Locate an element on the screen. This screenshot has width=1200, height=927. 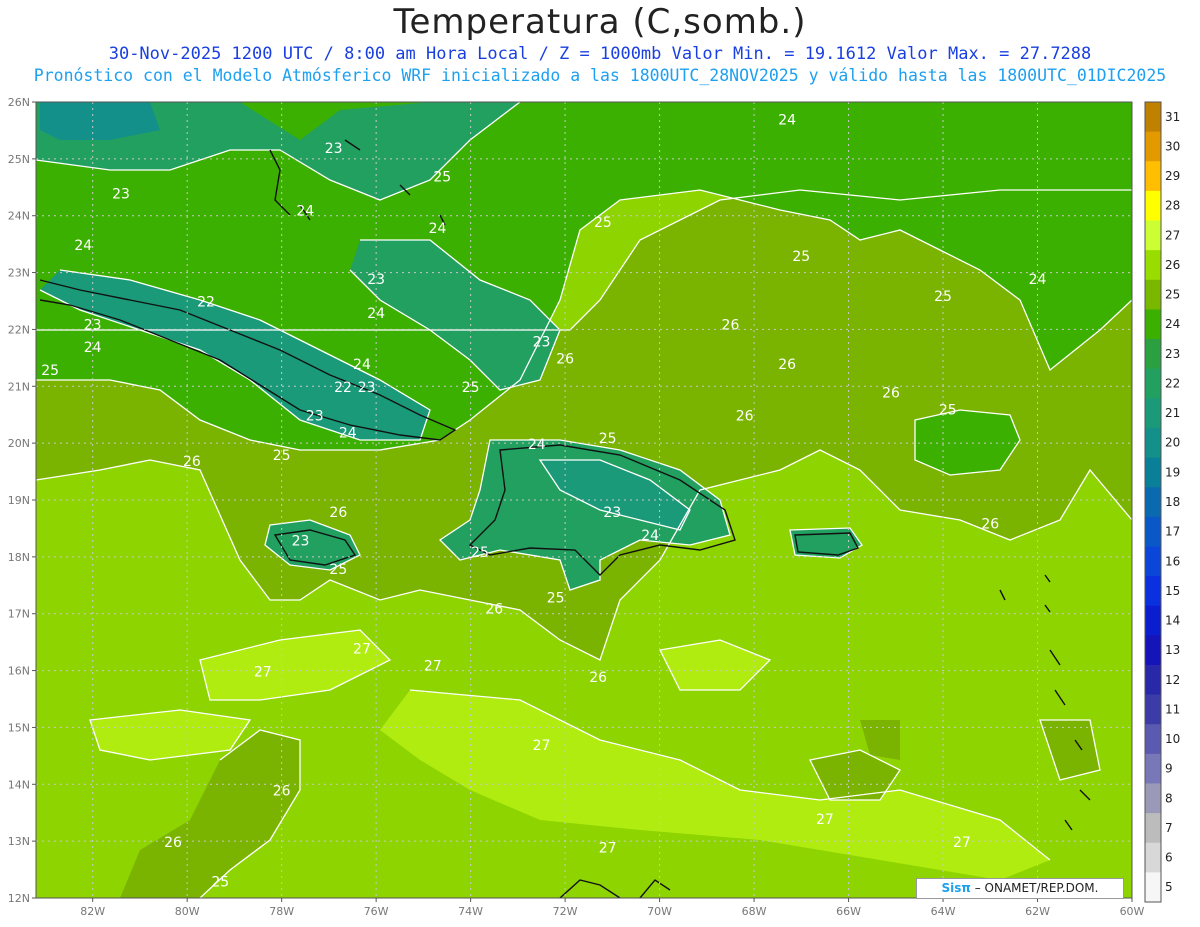
lat-label: 14N is located at coordinates (19, 784).